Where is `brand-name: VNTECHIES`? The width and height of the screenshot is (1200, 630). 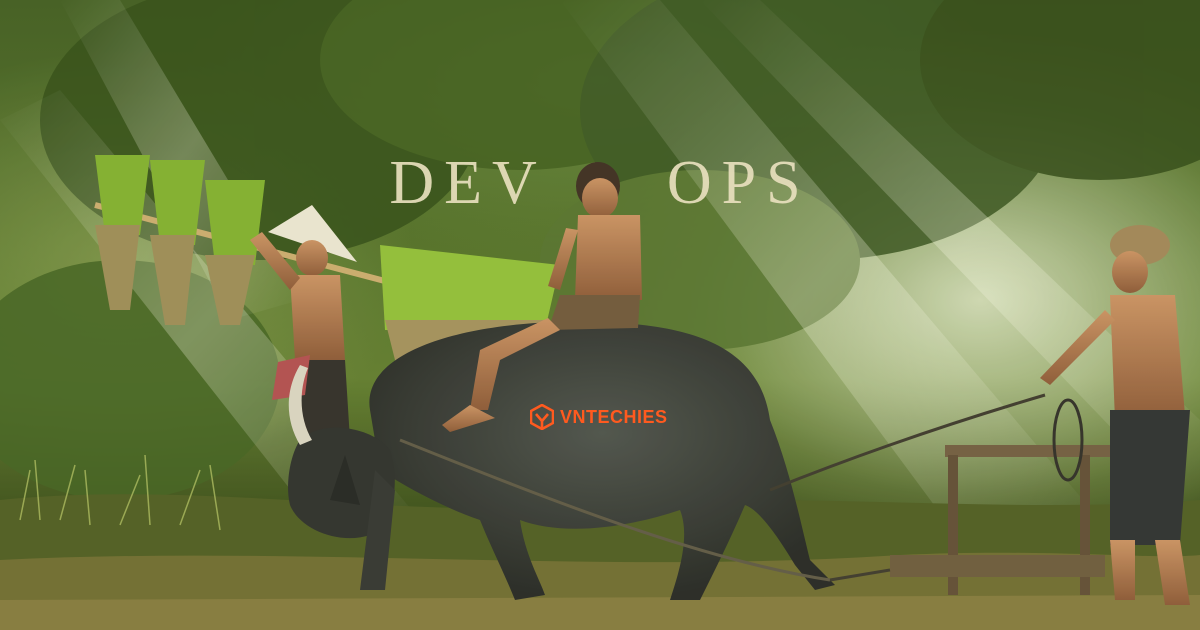
brand-name: VNTECHIES is located at coordinates (614, 416).